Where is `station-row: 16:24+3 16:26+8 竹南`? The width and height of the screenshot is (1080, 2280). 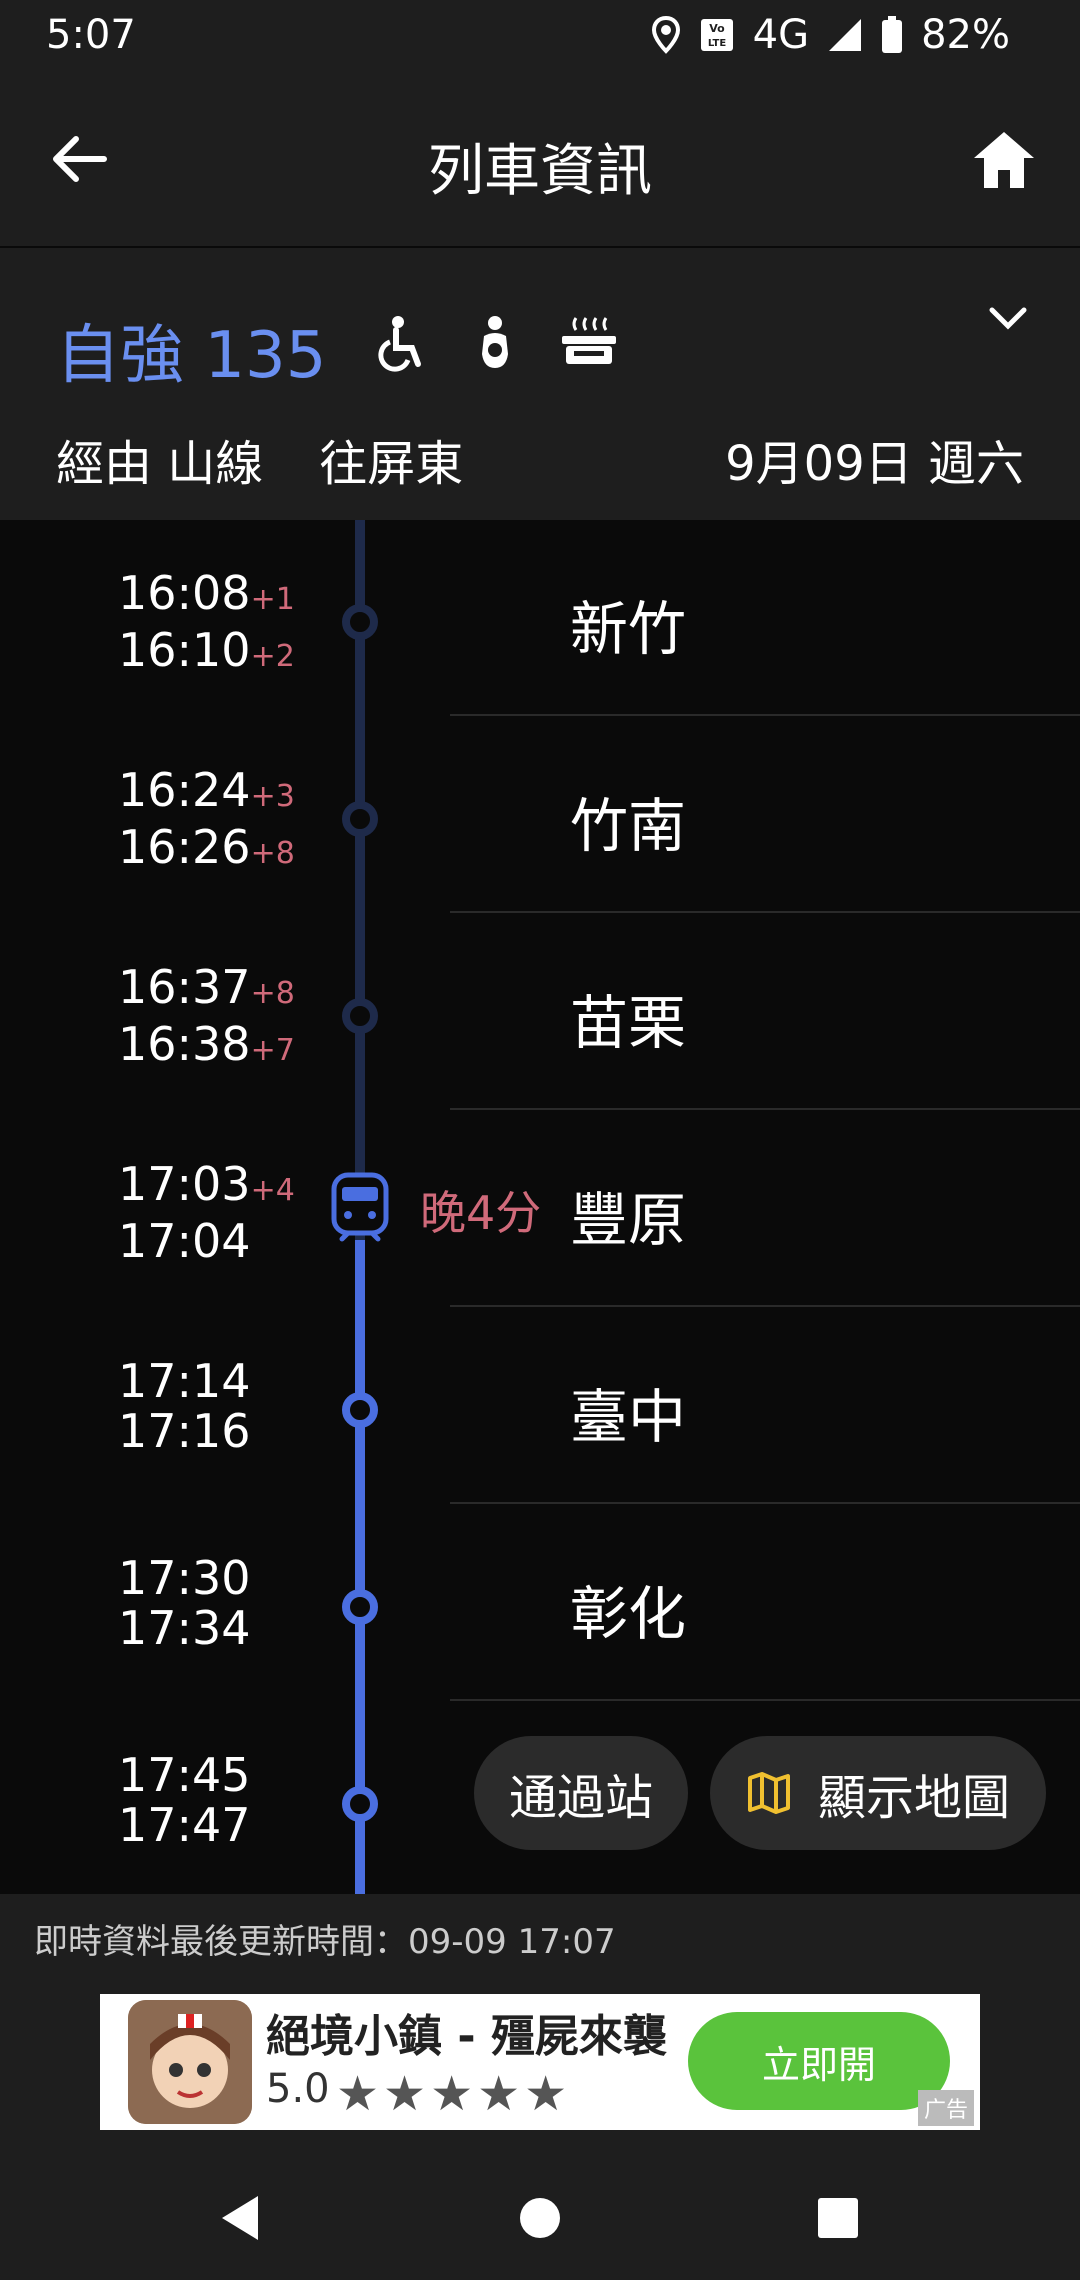 station-row: 16:24+3 16:26+8 竹南 is located at coordinates (540, 815).